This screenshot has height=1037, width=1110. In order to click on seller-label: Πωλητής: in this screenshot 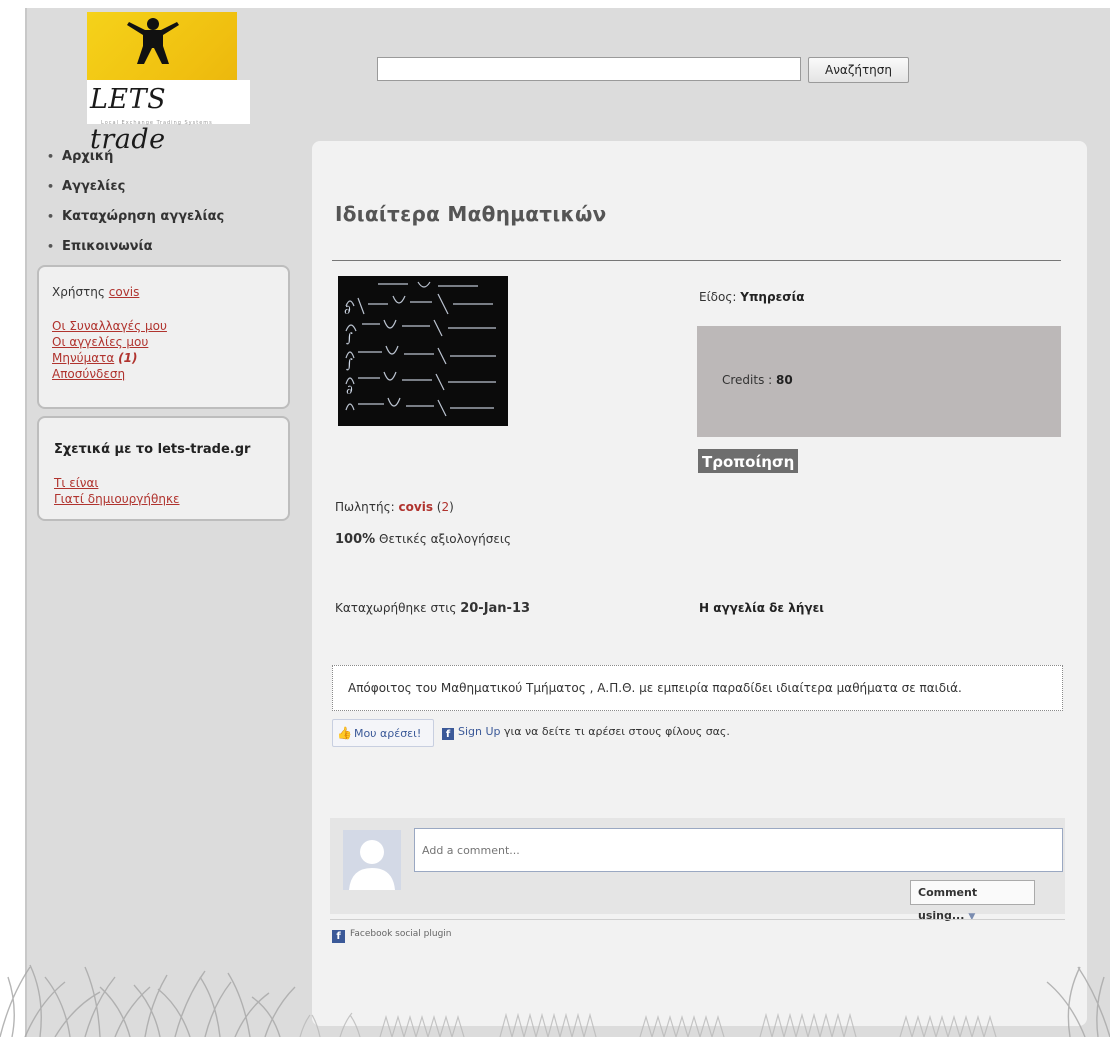, I will do `click(365, 507)`.